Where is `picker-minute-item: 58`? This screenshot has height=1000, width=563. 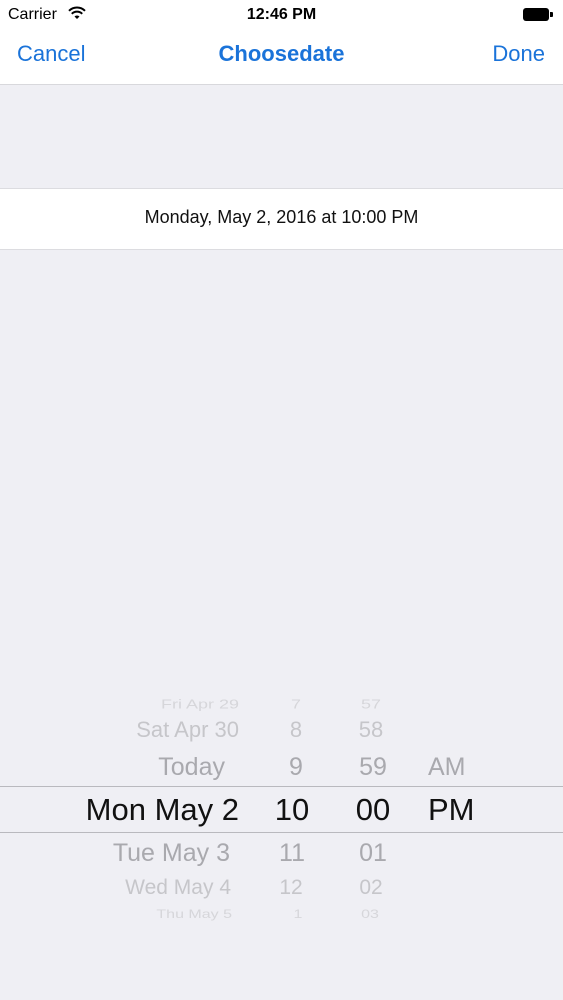
picker-minute-item: 58 is located at coordinates (371, 730).